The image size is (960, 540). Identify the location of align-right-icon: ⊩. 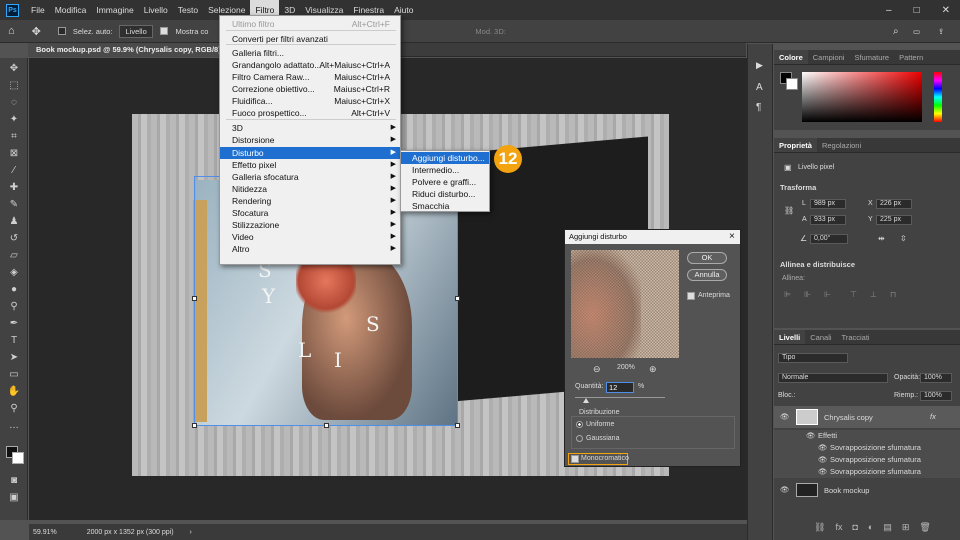
(827, 294).